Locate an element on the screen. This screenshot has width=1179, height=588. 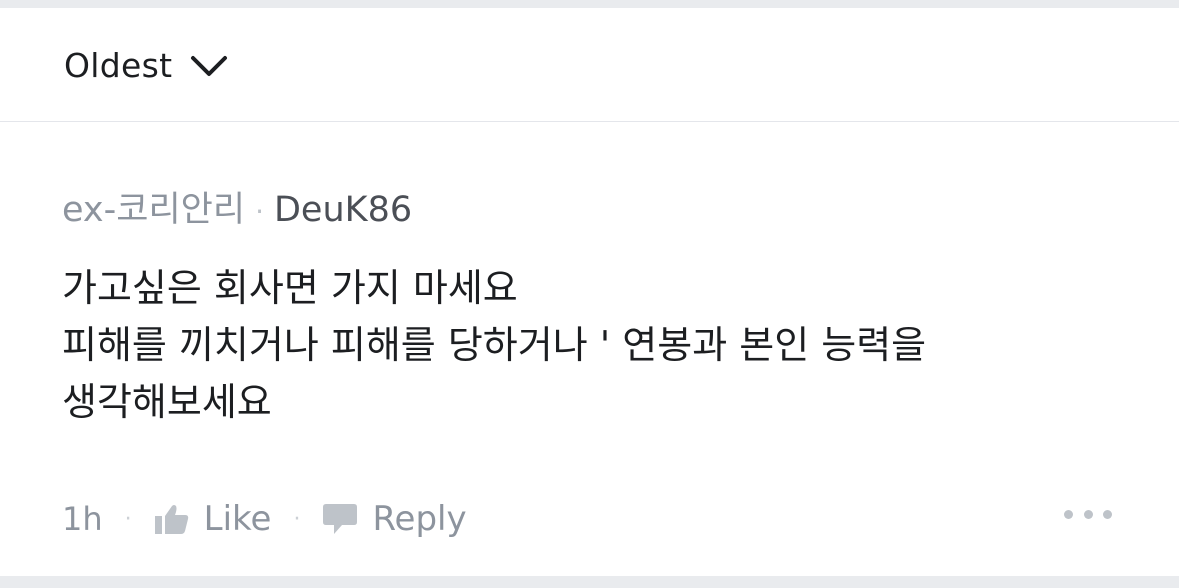
thumbs-up-icon is located at coordinates (171, 519).